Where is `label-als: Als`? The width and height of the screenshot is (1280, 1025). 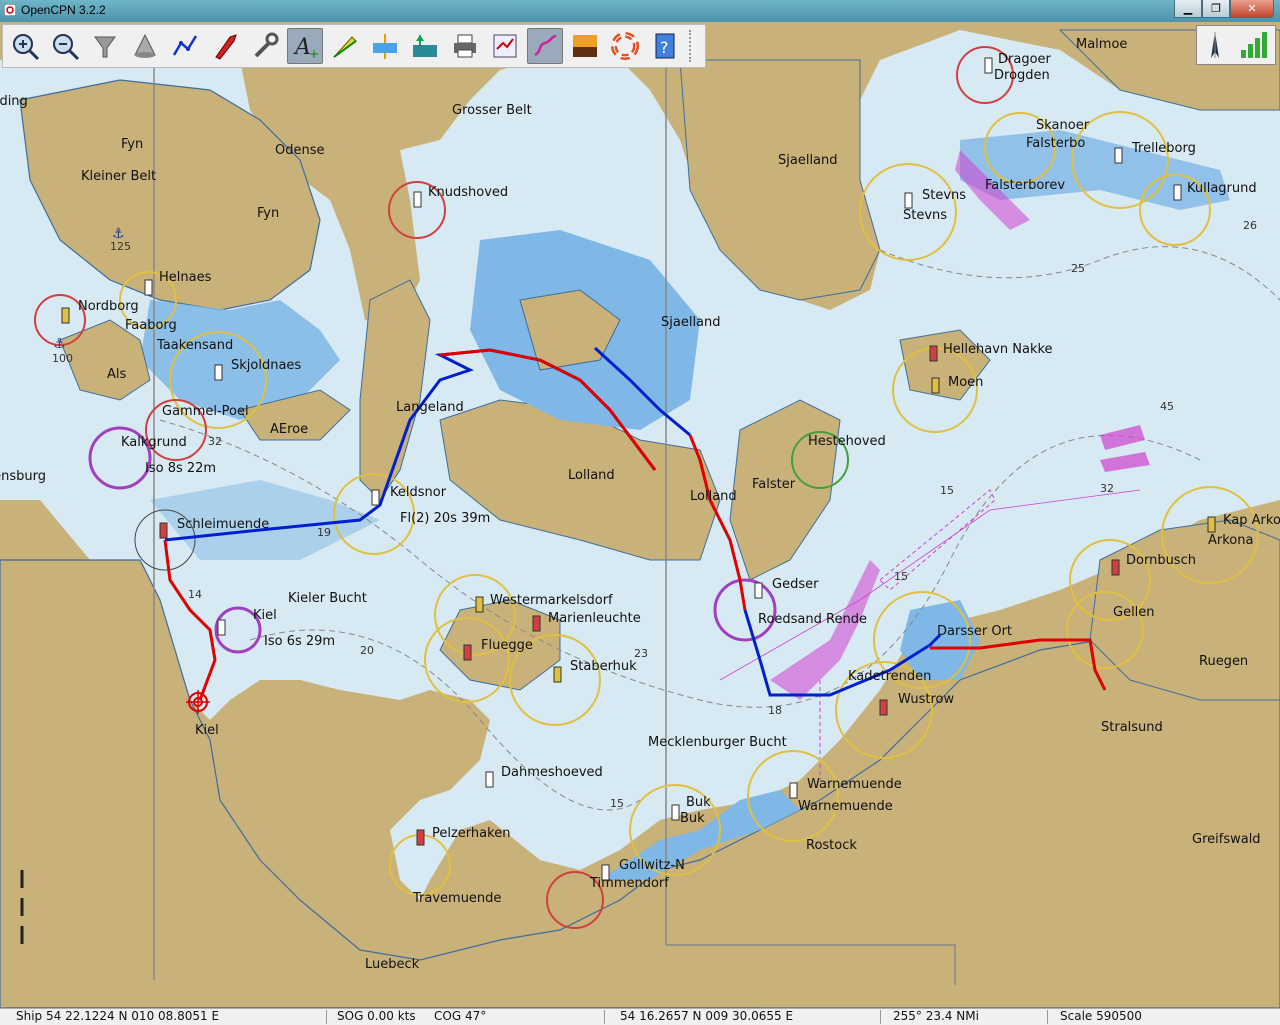 label-als: Als is located at coordinates (117, 374).